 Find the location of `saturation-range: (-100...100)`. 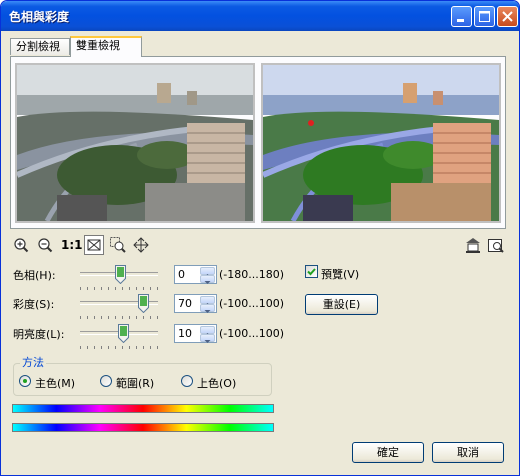

saturation-range: (-100...100) is located at coordinates (252, 303).